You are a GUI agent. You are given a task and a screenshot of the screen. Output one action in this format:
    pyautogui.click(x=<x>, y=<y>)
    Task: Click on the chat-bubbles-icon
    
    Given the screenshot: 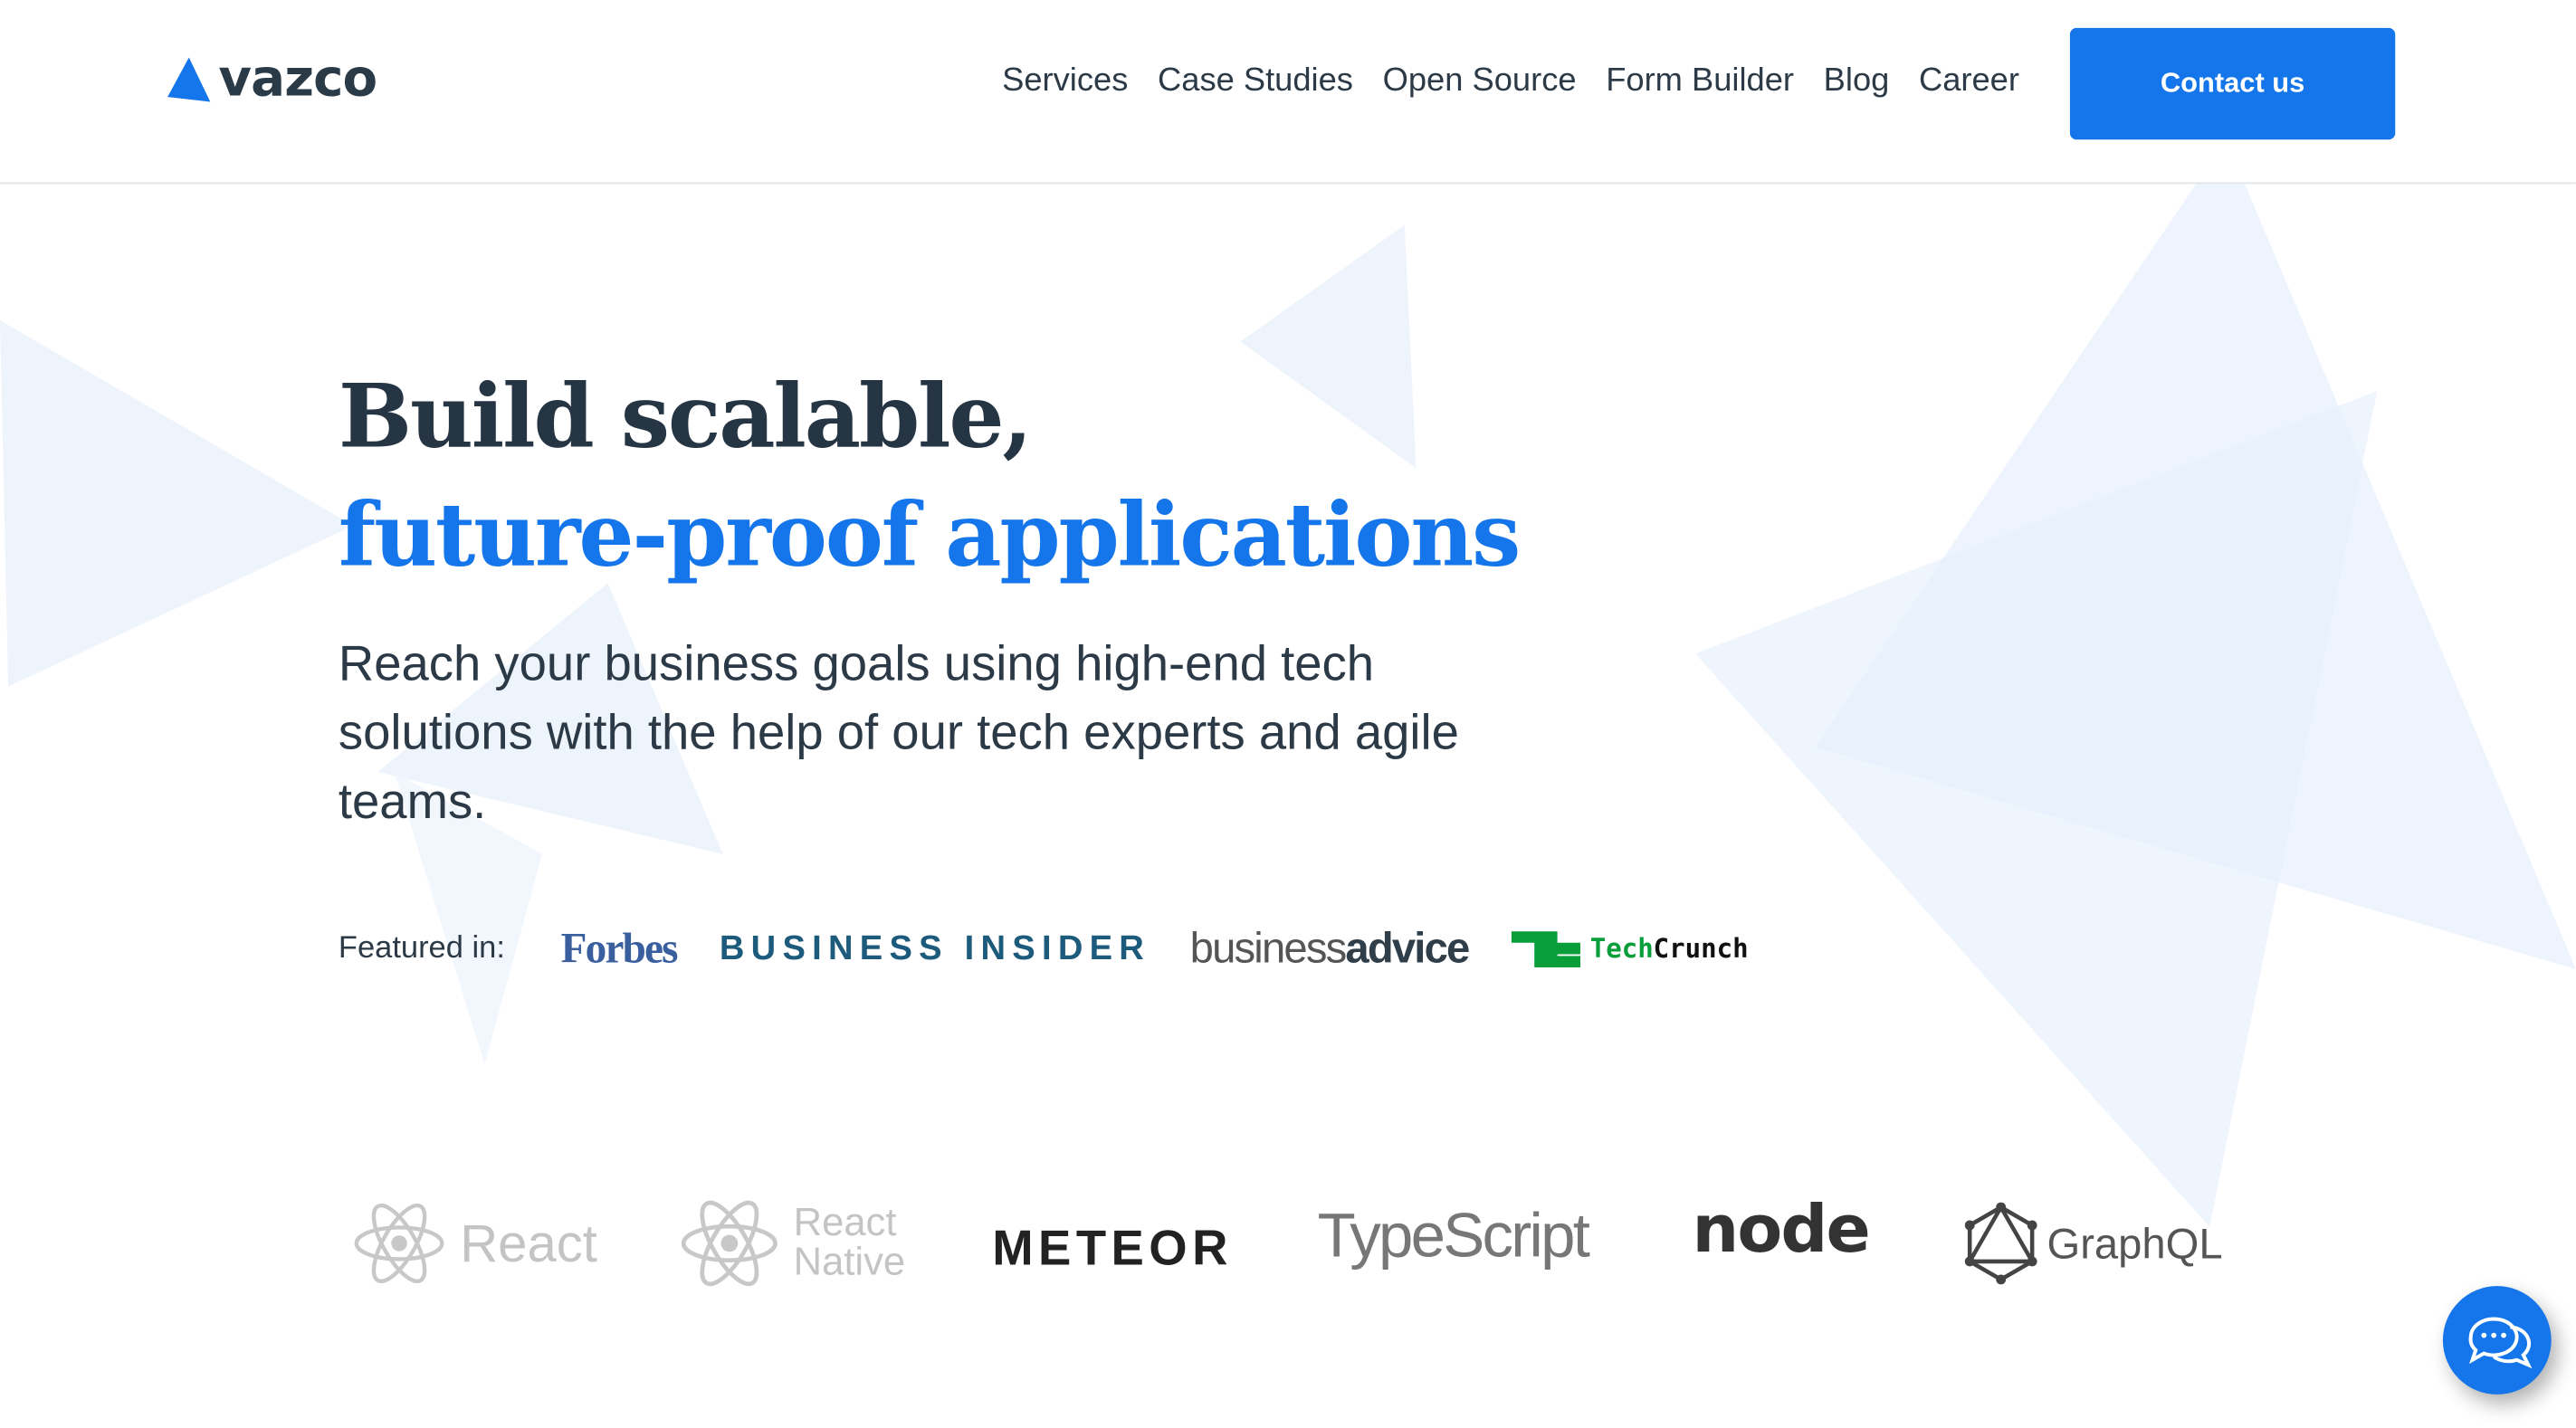 What is the action you would take?
    pyautogui.click(x=2501, y=1343)
    